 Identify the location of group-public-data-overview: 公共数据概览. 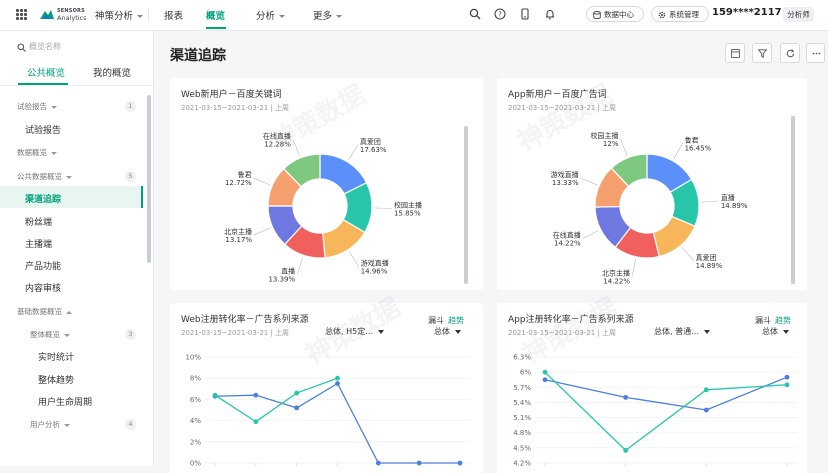
(44, 176).